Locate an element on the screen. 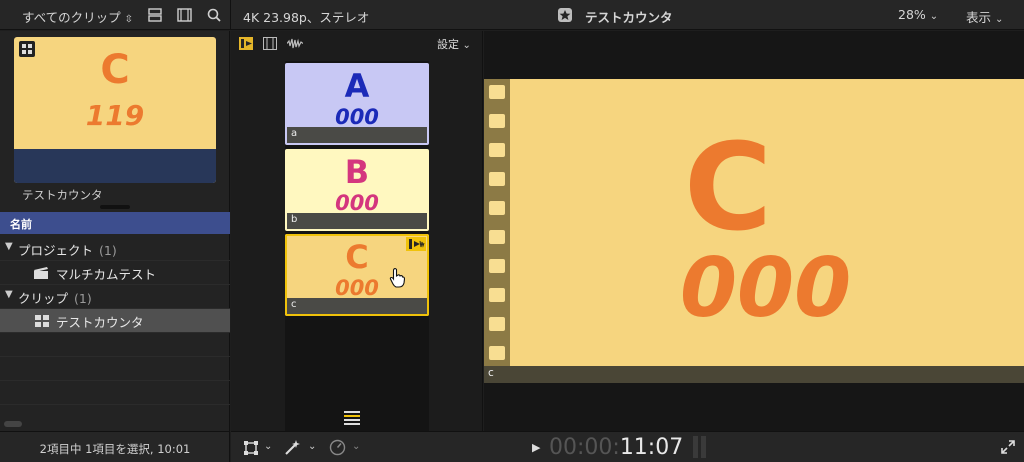 This screenshot has width=1024, height=462. thumbnail-letter: C is located at coordinates (115, 70).